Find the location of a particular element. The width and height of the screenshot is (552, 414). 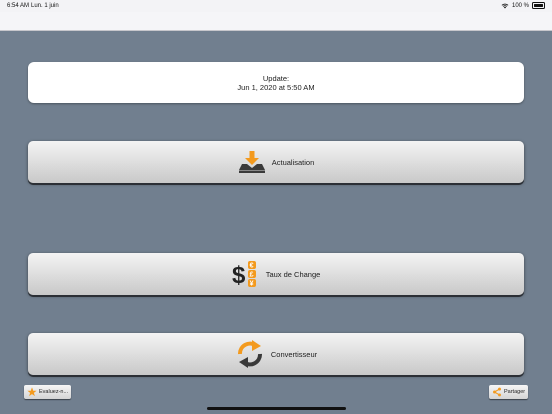

status-bar: 6:54 AM Lun. 1 juin 100 % is located at coordinates (276, 6).